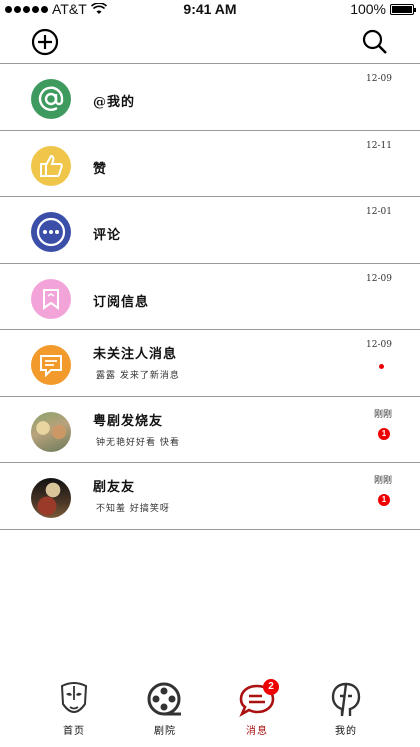  What do you see at coordinates (210, 709) in the screenshot?
I see `tab-bar: 首页 剧院 2 消息 我的` at bounding box center [210, 709].